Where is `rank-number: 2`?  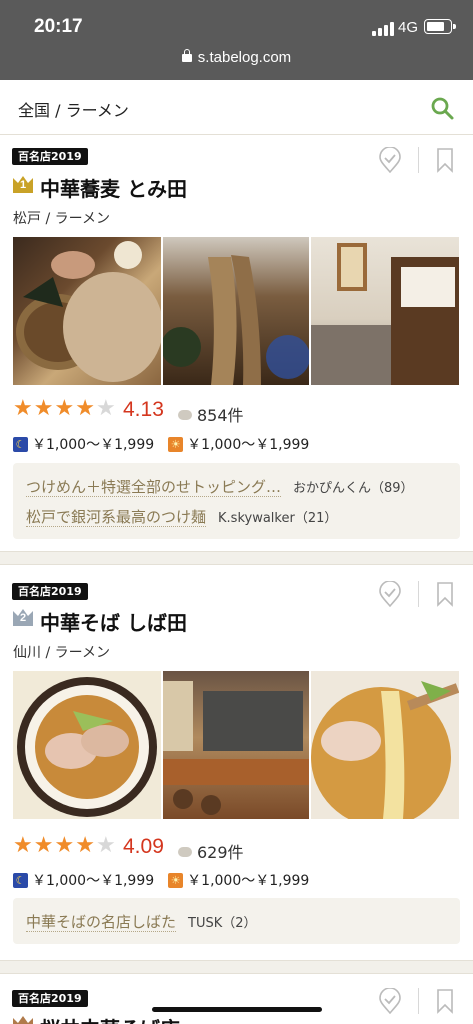 rank-number: 2 is located at coordinates (23, 618).